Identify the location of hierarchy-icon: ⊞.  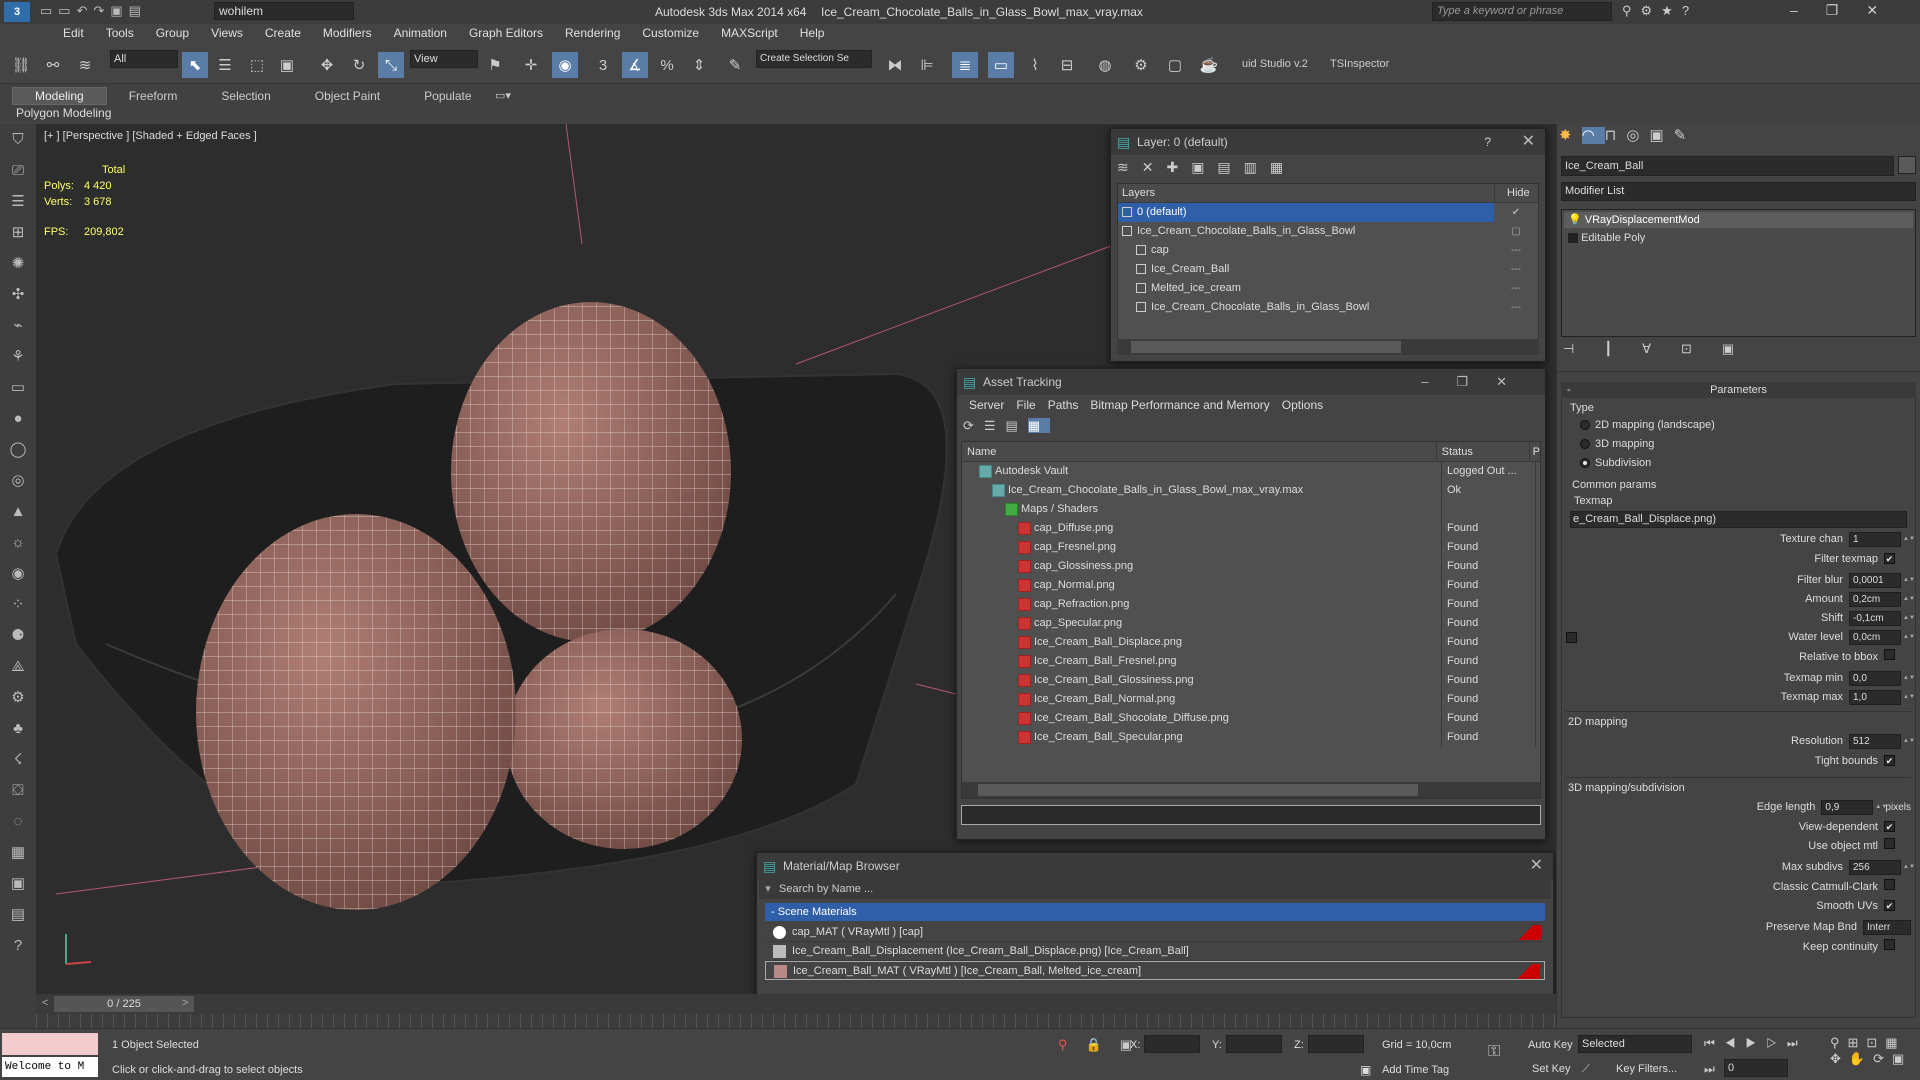
(18, 232).